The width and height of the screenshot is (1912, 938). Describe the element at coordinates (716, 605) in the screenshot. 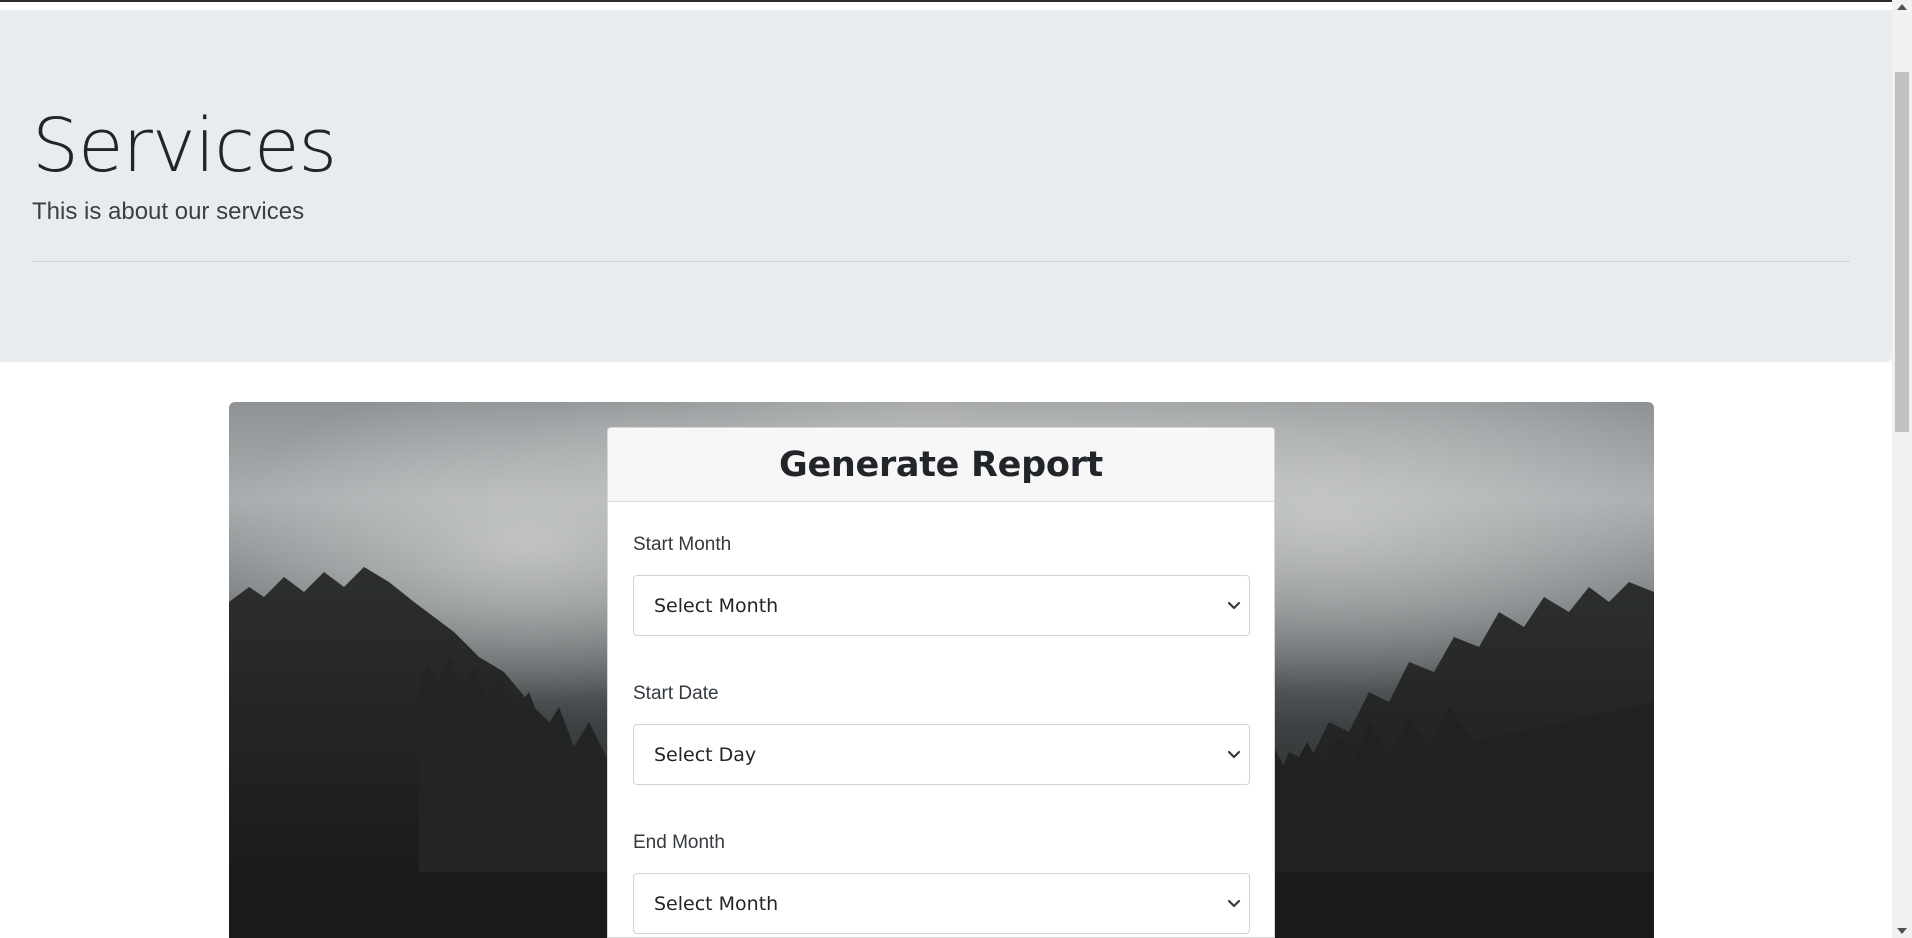

I see `start-month-selected-value: Select Month` at that location.